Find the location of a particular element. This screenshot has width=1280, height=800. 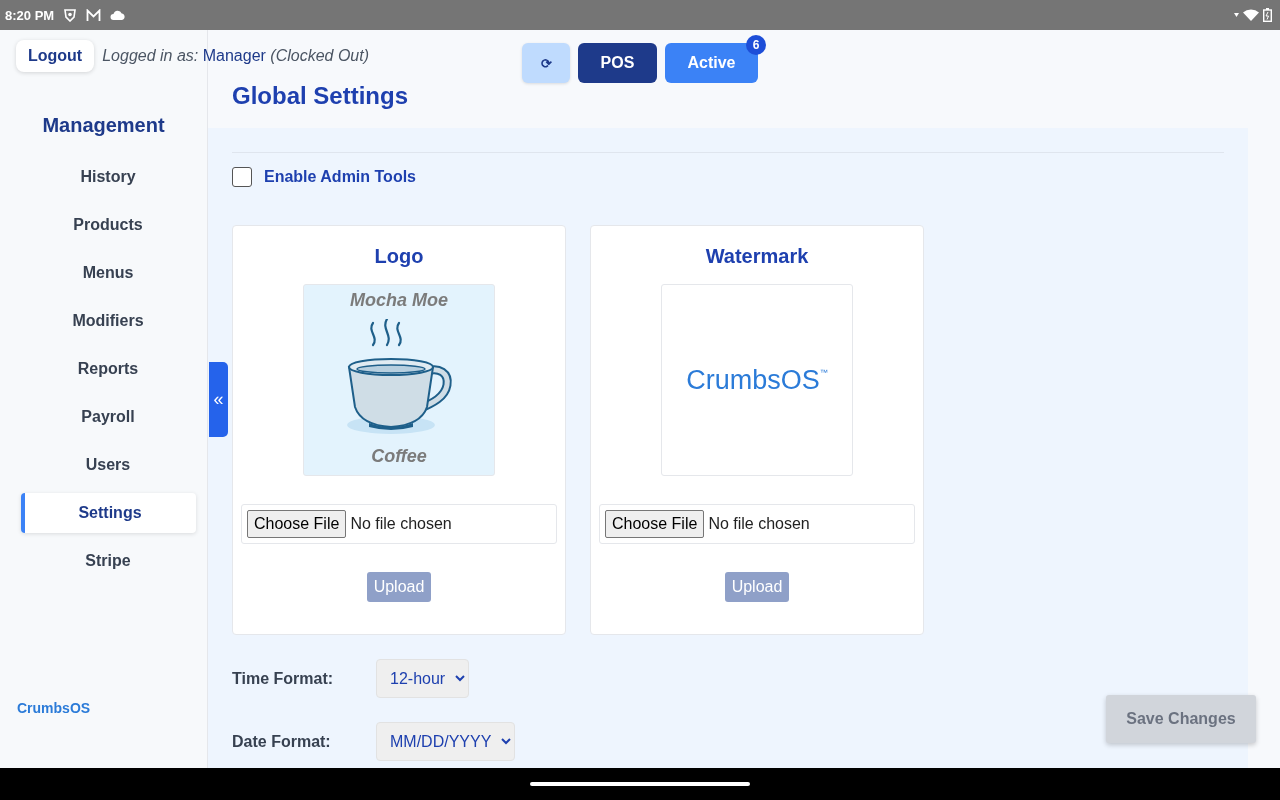

sidebar-item: Settings is located at coordinates (108, 513).